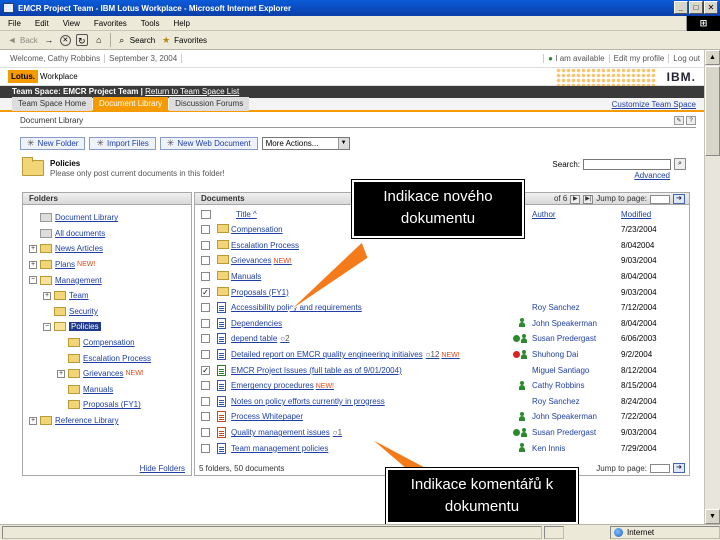 The width and height of the screenshot is (720, 540). What do you see at coordinates (135, 40) in the screenshot?
I see `search-button: ⌕ Search` at bounding box center [135, 40].